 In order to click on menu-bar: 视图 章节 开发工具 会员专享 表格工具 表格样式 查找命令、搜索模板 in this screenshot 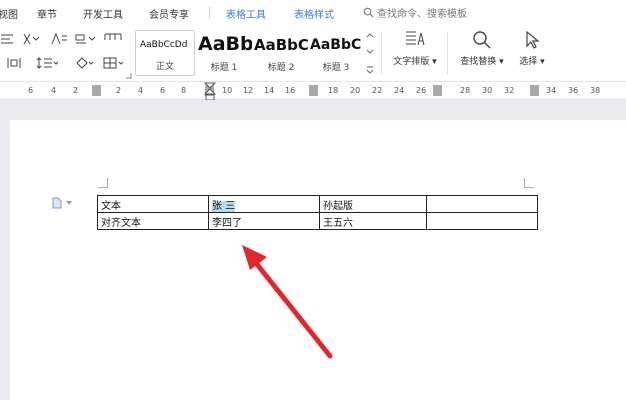, I will do `click(313, 13)`.